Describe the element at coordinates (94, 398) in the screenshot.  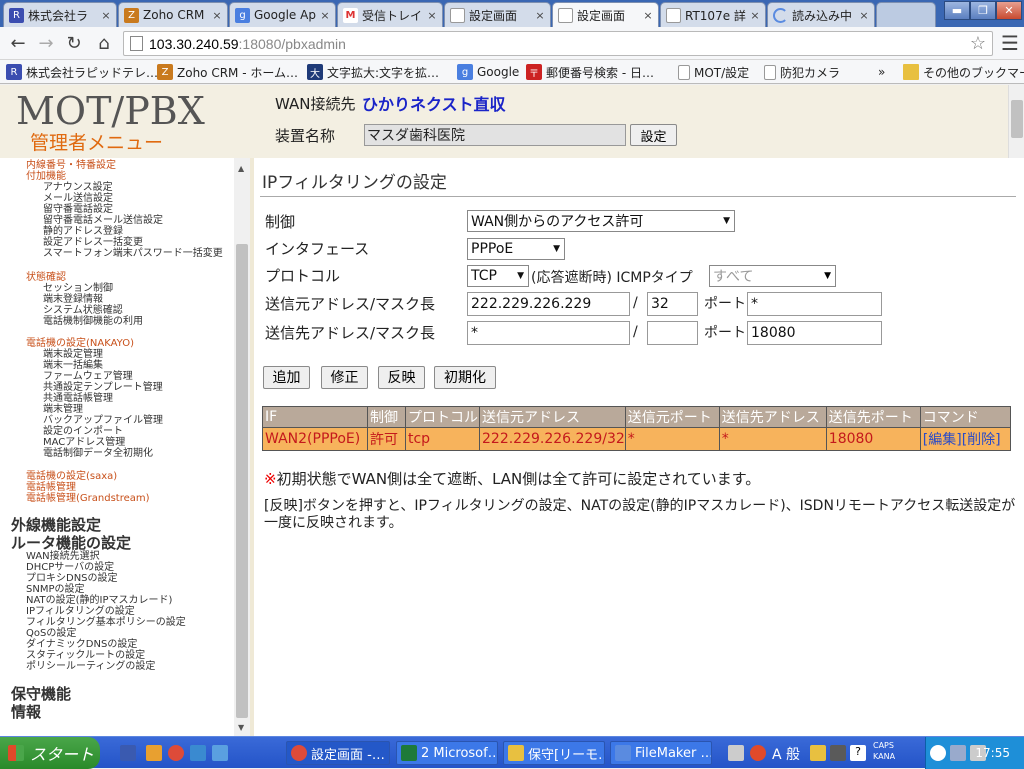
I see `sidebar-item: 共通電話帳管理` at that location.